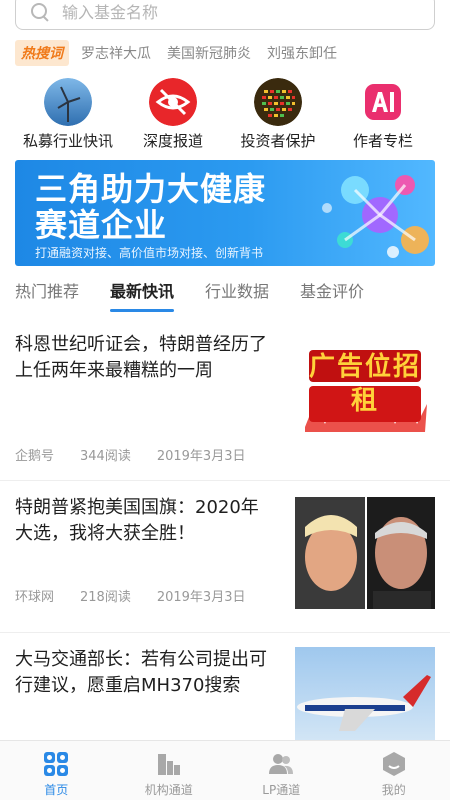  Describe the element at coordinates (35, 456) in the screenshot. I see `news-source: 企鹅号` at that location.